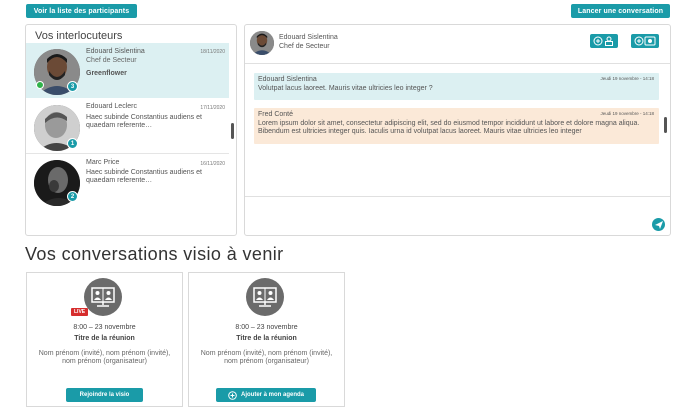  I want to click on contact-name: Edouard Leclerc, so click(111, 106).